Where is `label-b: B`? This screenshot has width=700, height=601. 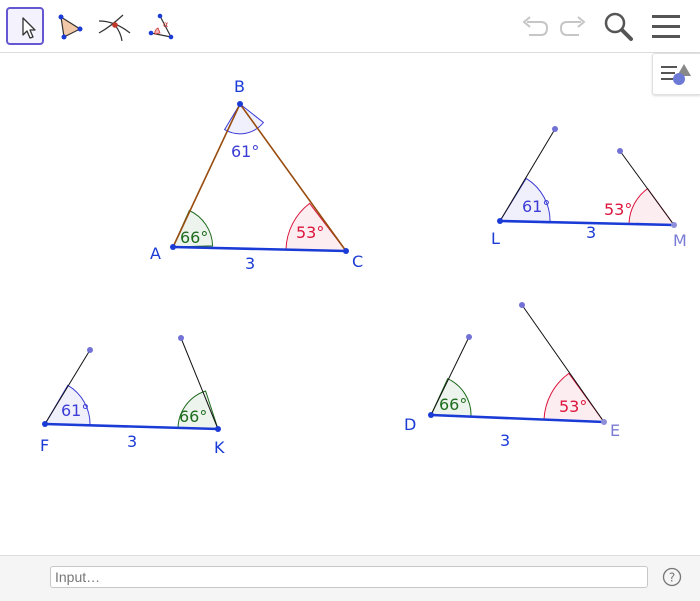 label-b: B is located at coordinates (239, 86).